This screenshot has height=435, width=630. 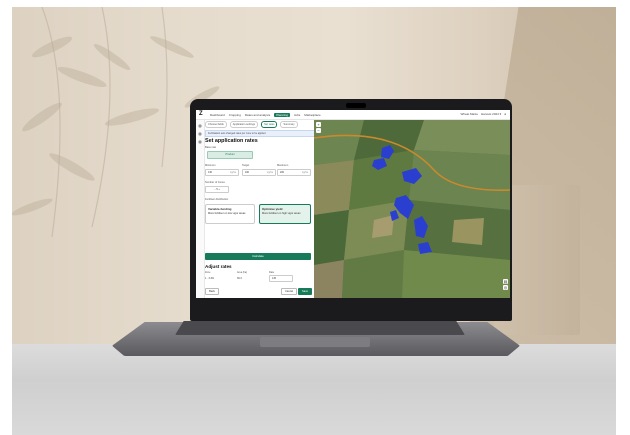 I want to click on step-choose-fields: Choose fields, so click(x=216, y=124).